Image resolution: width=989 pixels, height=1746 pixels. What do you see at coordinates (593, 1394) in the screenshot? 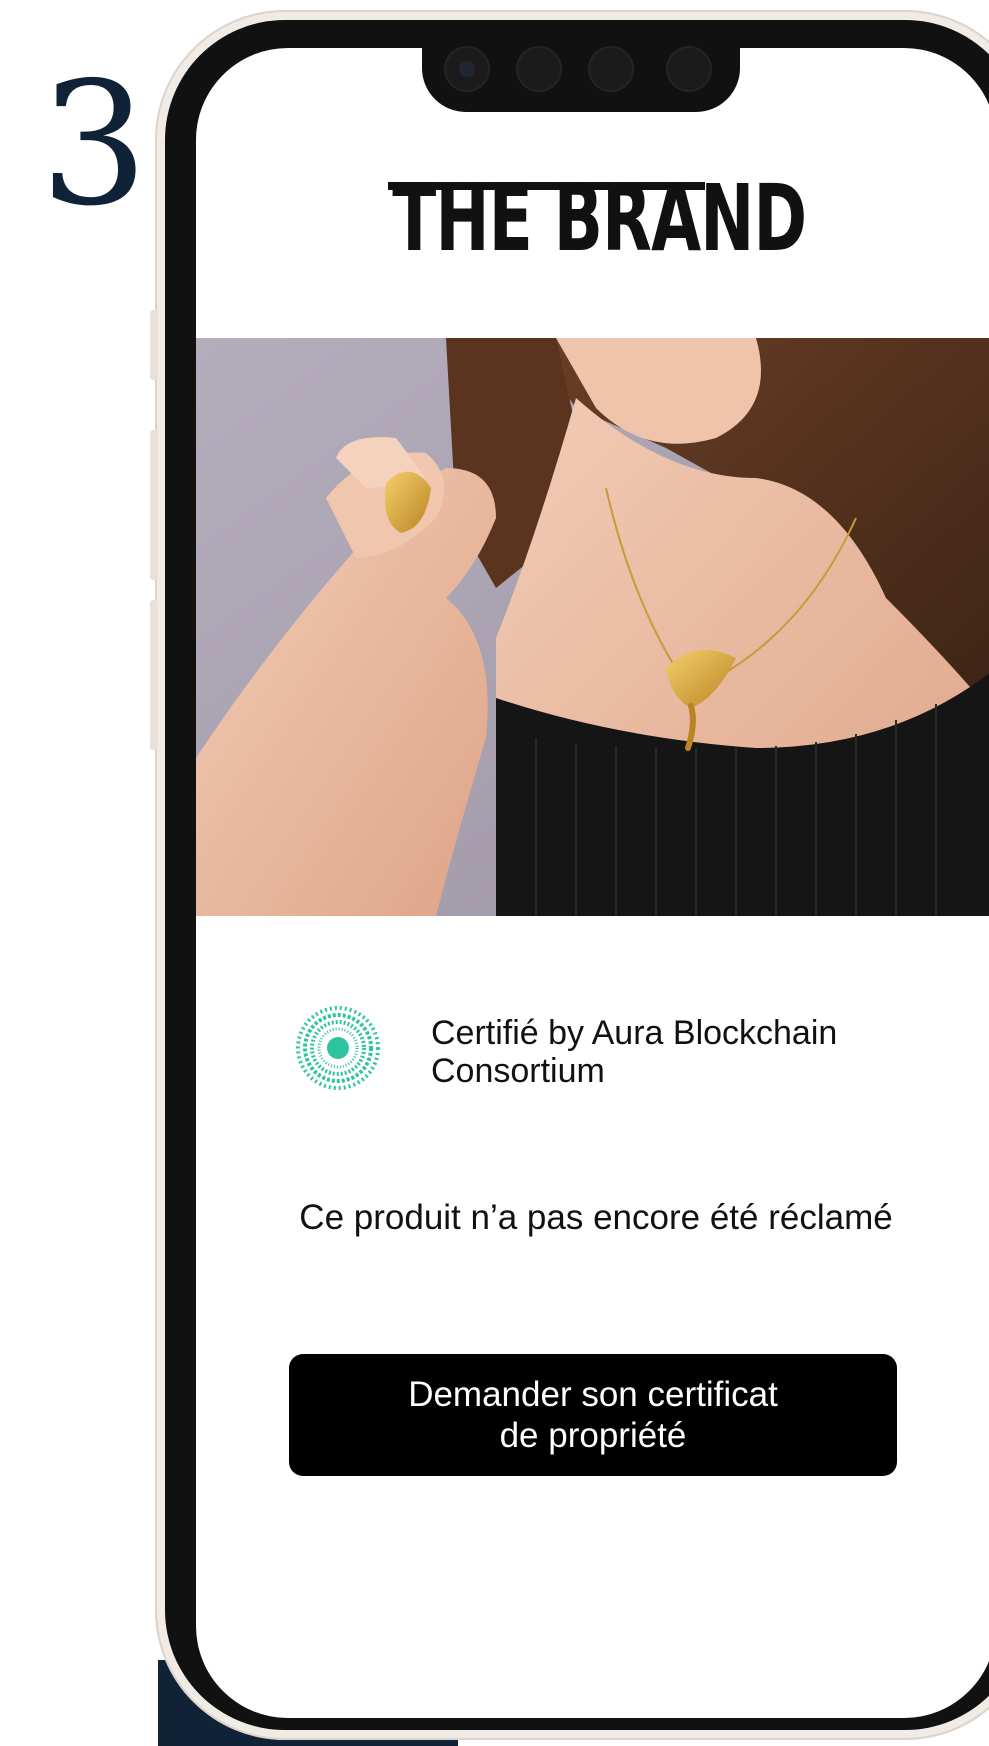
I see `request-certificate-label-line1: Demander son certificat` at bounding box center [593, 1394].